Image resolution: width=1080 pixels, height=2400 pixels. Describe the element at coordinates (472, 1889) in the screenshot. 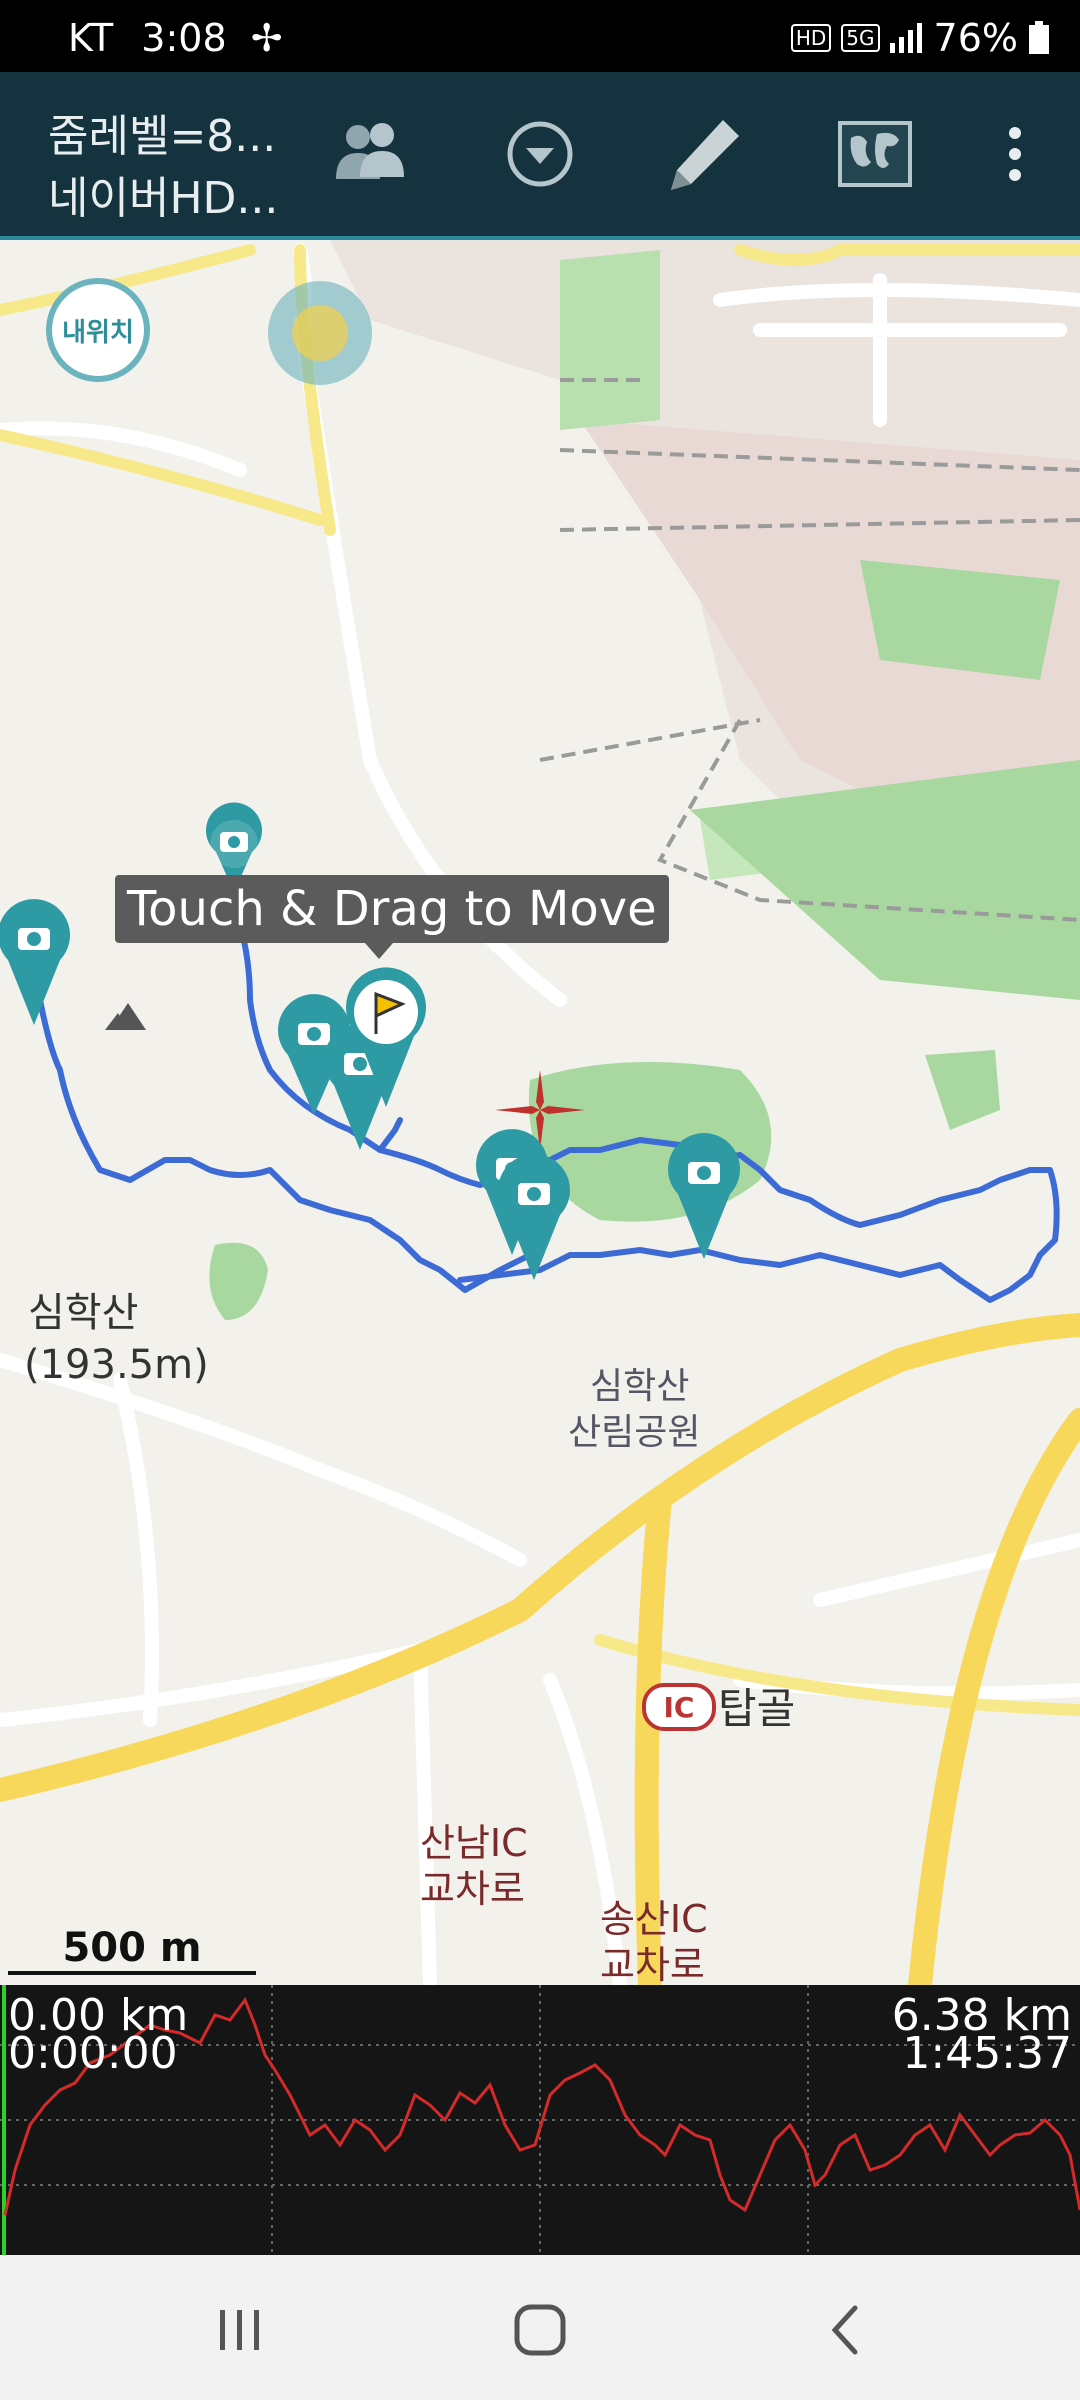

I see `sannam-ic-label-line2: 교차로` at that location.